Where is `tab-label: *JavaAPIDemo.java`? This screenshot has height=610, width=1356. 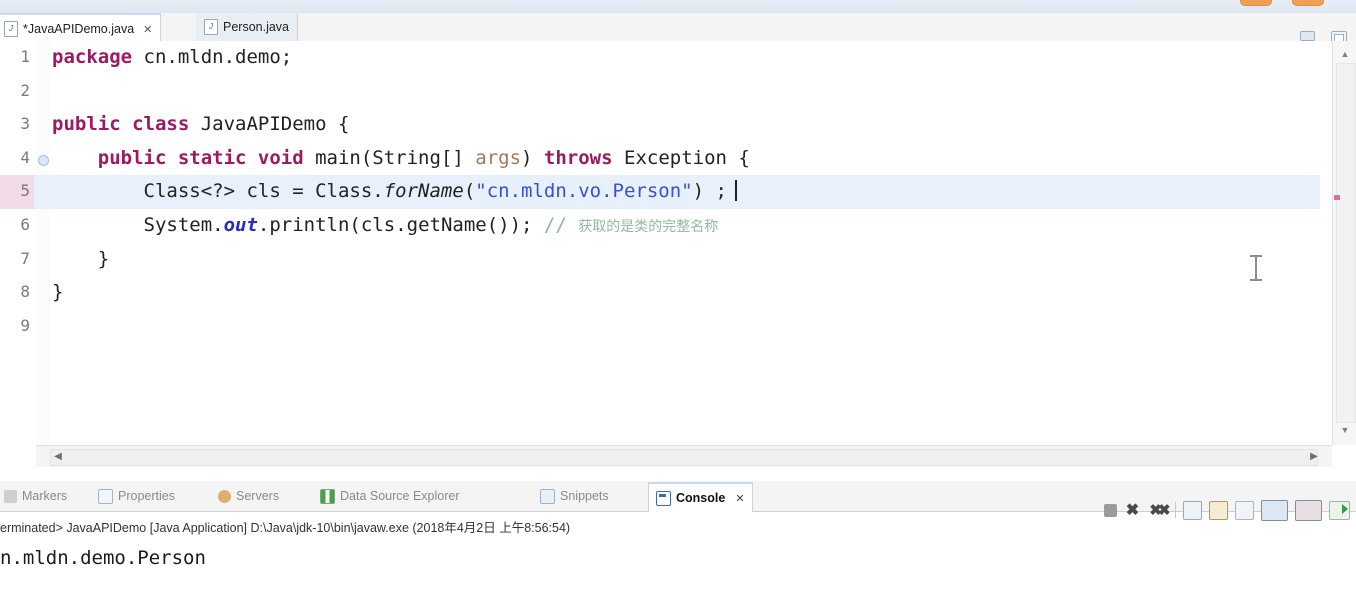 tab-label: *JavaAPIDemo.java is located at coordinates (79, 29).